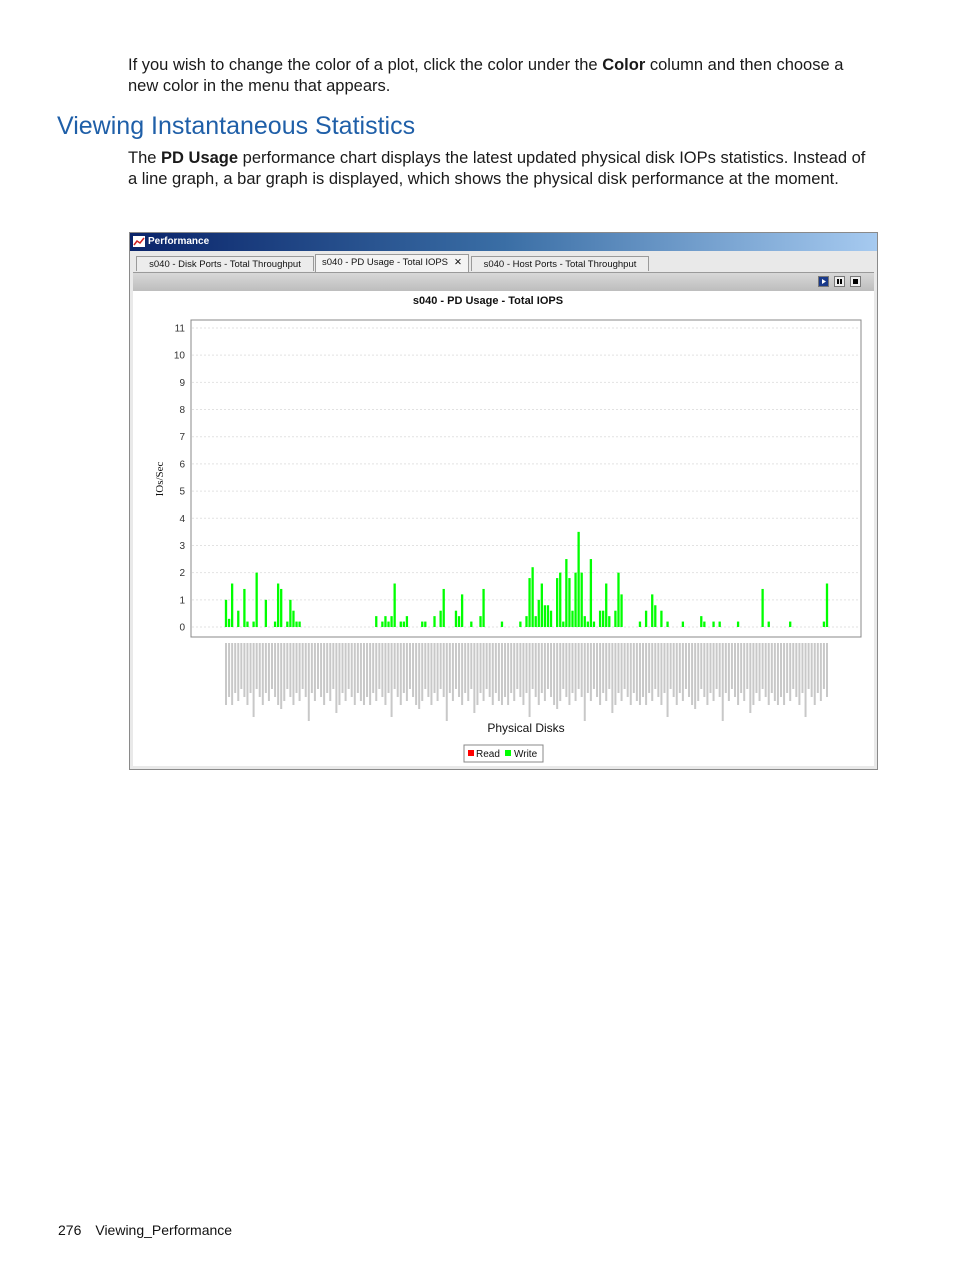  What do you see at coordinates (488, 301) in the screenshot?
I see `chart-title: s040 - PD Usage - Total IOPS` at bounding box center [488, 301].